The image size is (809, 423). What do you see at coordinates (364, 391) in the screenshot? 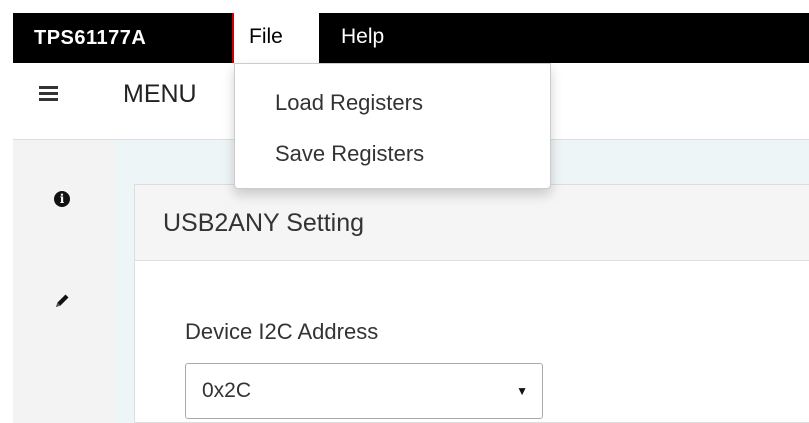
I see `device-address-select: 0x2C ▼` at bounding box center [364, 391].